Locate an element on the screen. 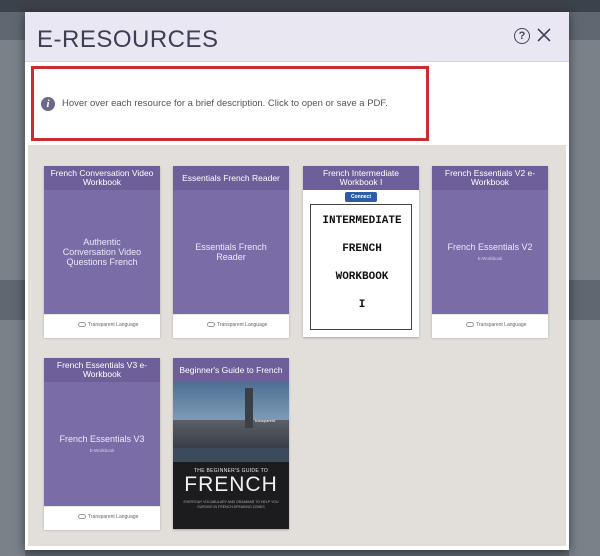 The width and height of the screenshot is (600, 556). background-topbar is located at coordinates (300, 6).